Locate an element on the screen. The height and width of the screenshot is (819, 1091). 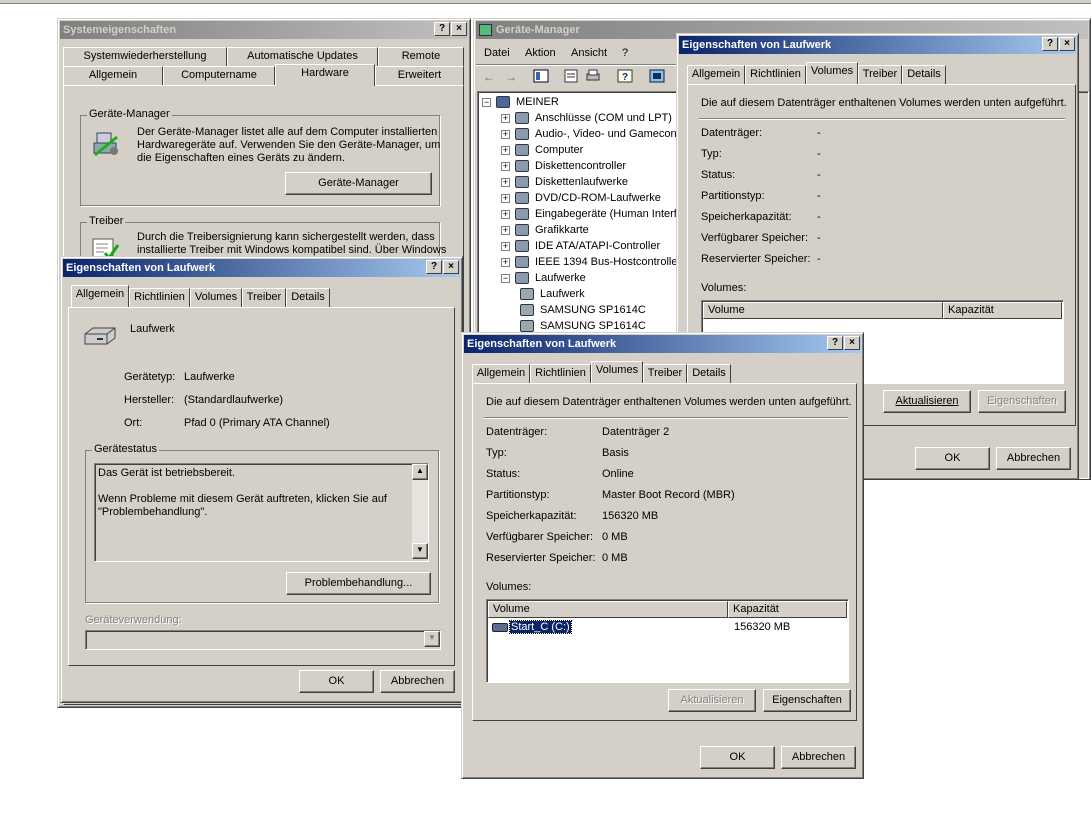
field-value: Master Boot Record (MBR) is located at coordinates (668, 495).